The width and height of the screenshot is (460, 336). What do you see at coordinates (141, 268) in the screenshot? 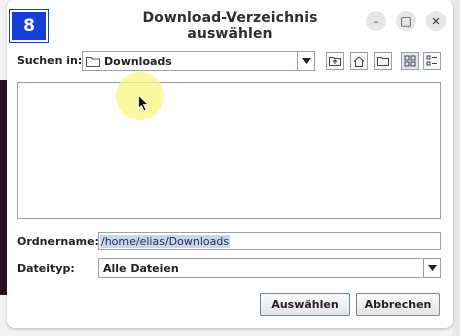
I see `file-type-value: Alle Dateien` at bounding box center [141, 268].